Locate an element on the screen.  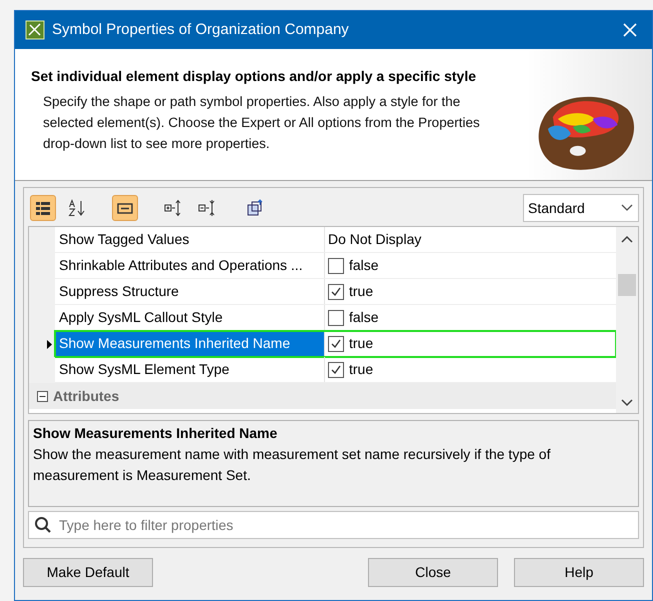
close-icon is located at coordinates (630, 30).